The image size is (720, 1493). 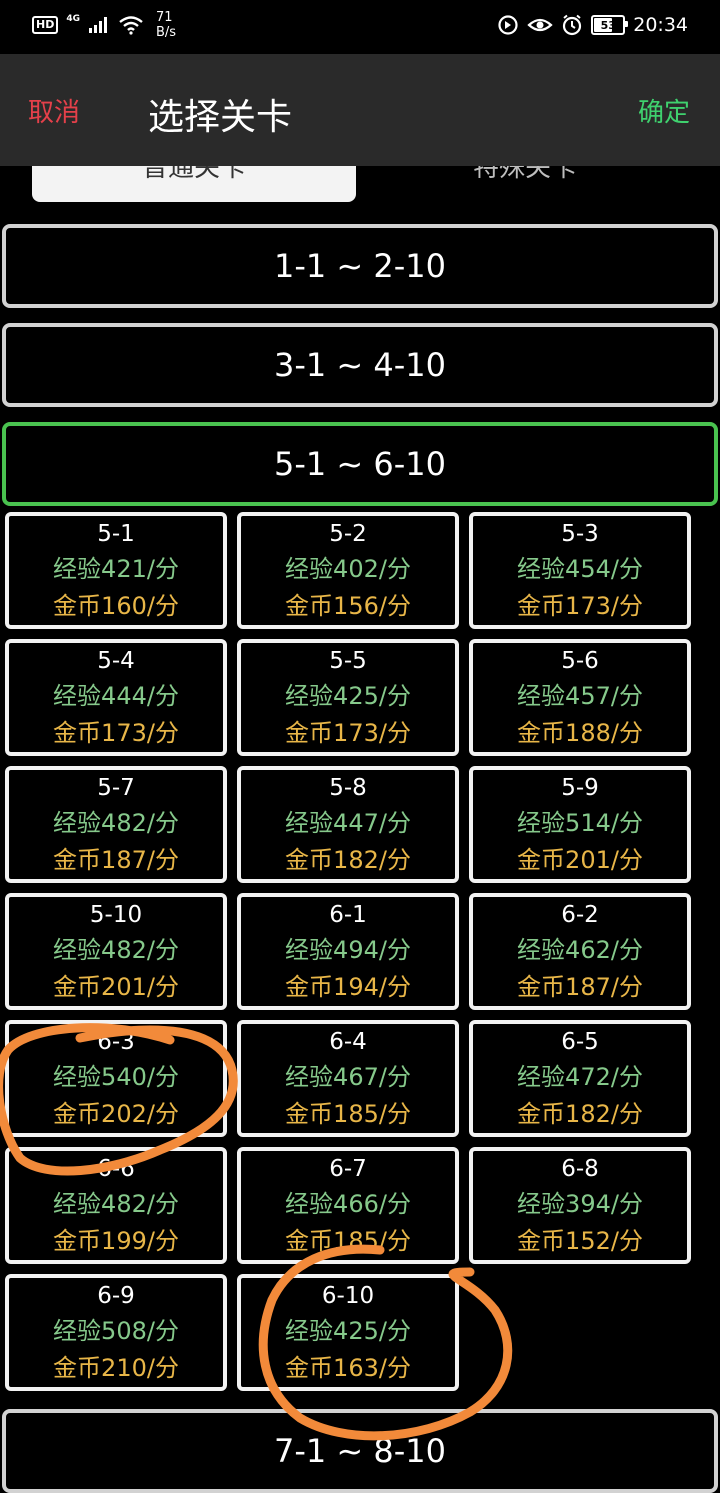 I want to click on status-right: 53 20:34, so click(x=592, y=25).